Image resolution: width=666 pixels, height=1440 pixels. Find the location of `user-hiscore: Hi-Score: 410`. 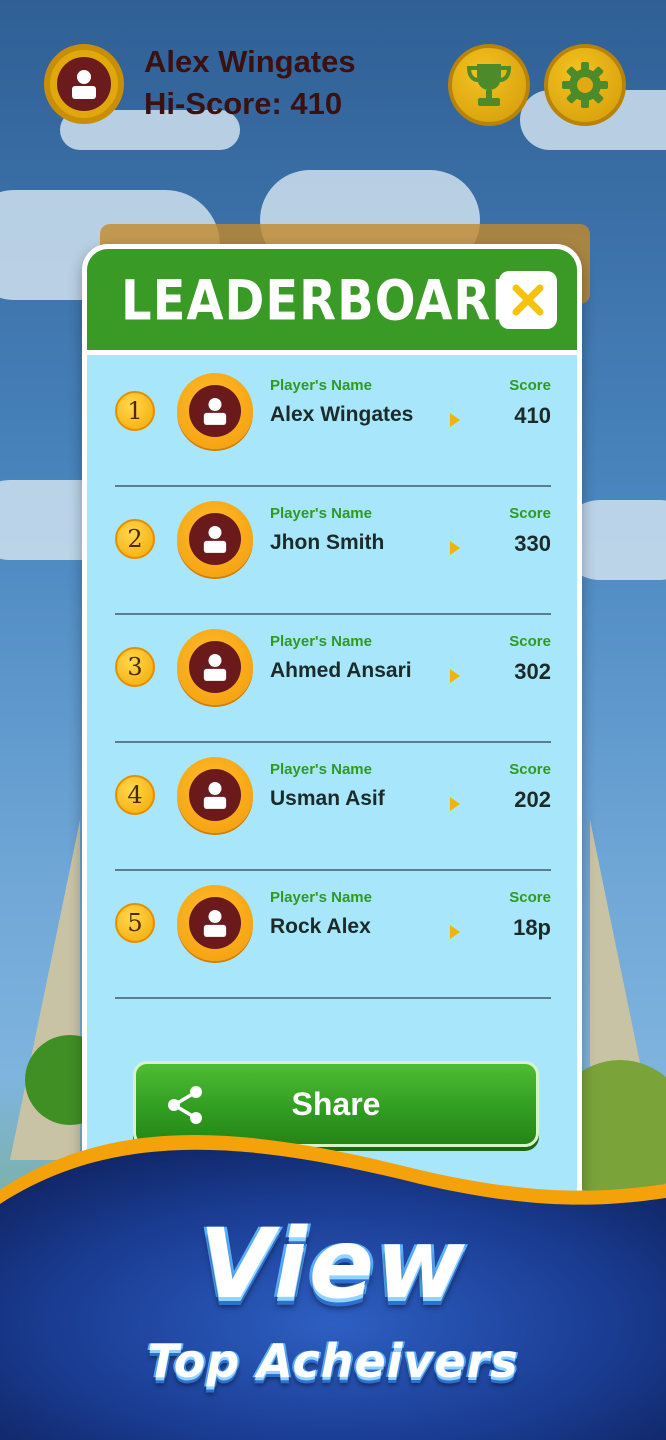

user-hiscore: Hi-Score: 410 is located at coordinates (243, 103).